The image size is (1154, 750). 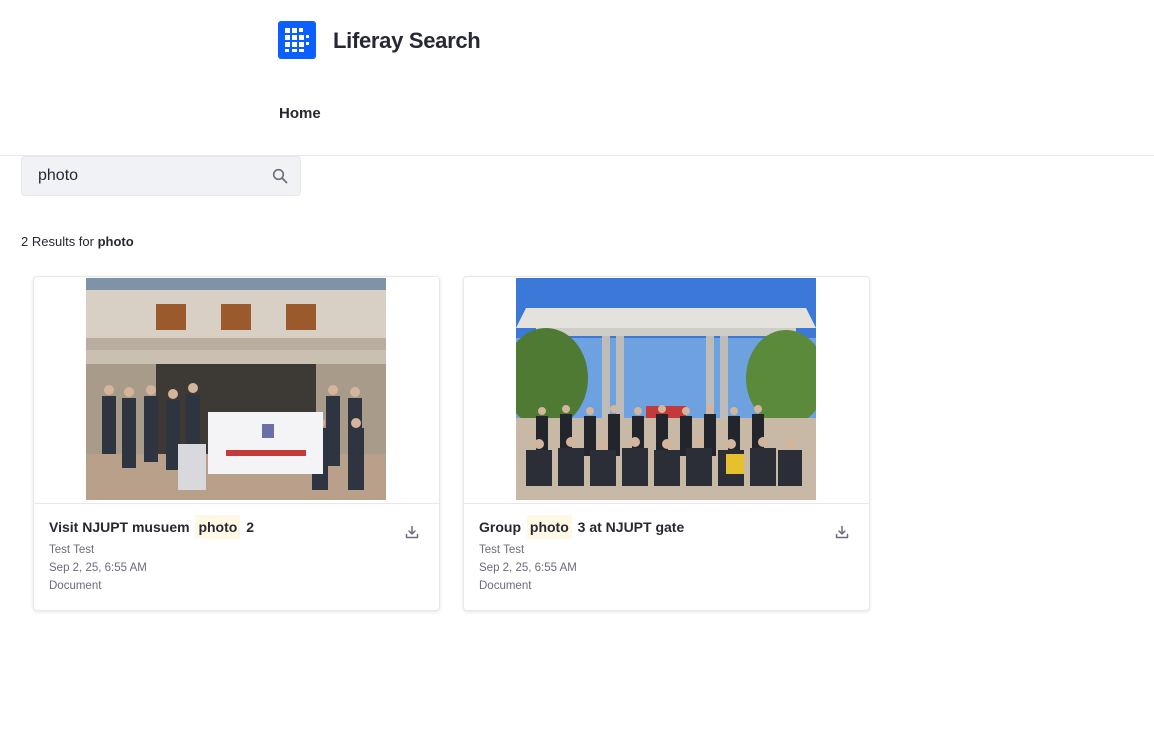 I want to click on liferay-logo-icon, so click(x=297, y=40).